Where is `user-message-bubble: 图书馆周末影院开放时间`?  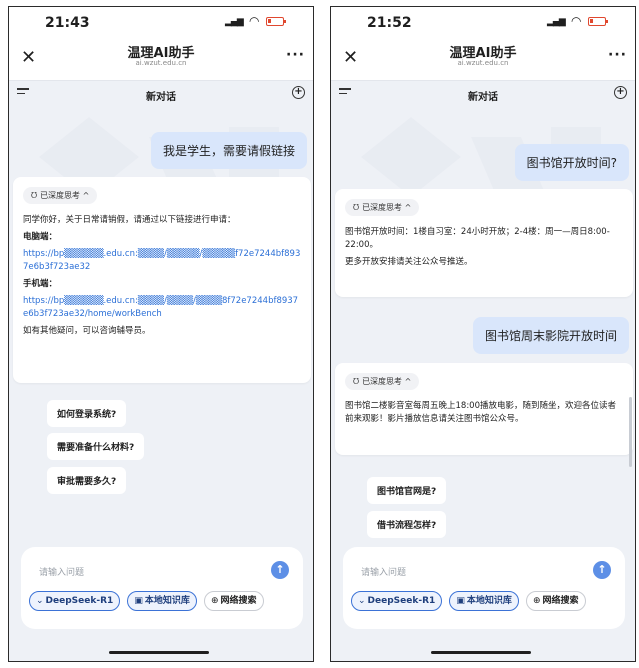
user-message-bubble: 图书馆周末影院开放时间 is located at coordinates (550, 335).